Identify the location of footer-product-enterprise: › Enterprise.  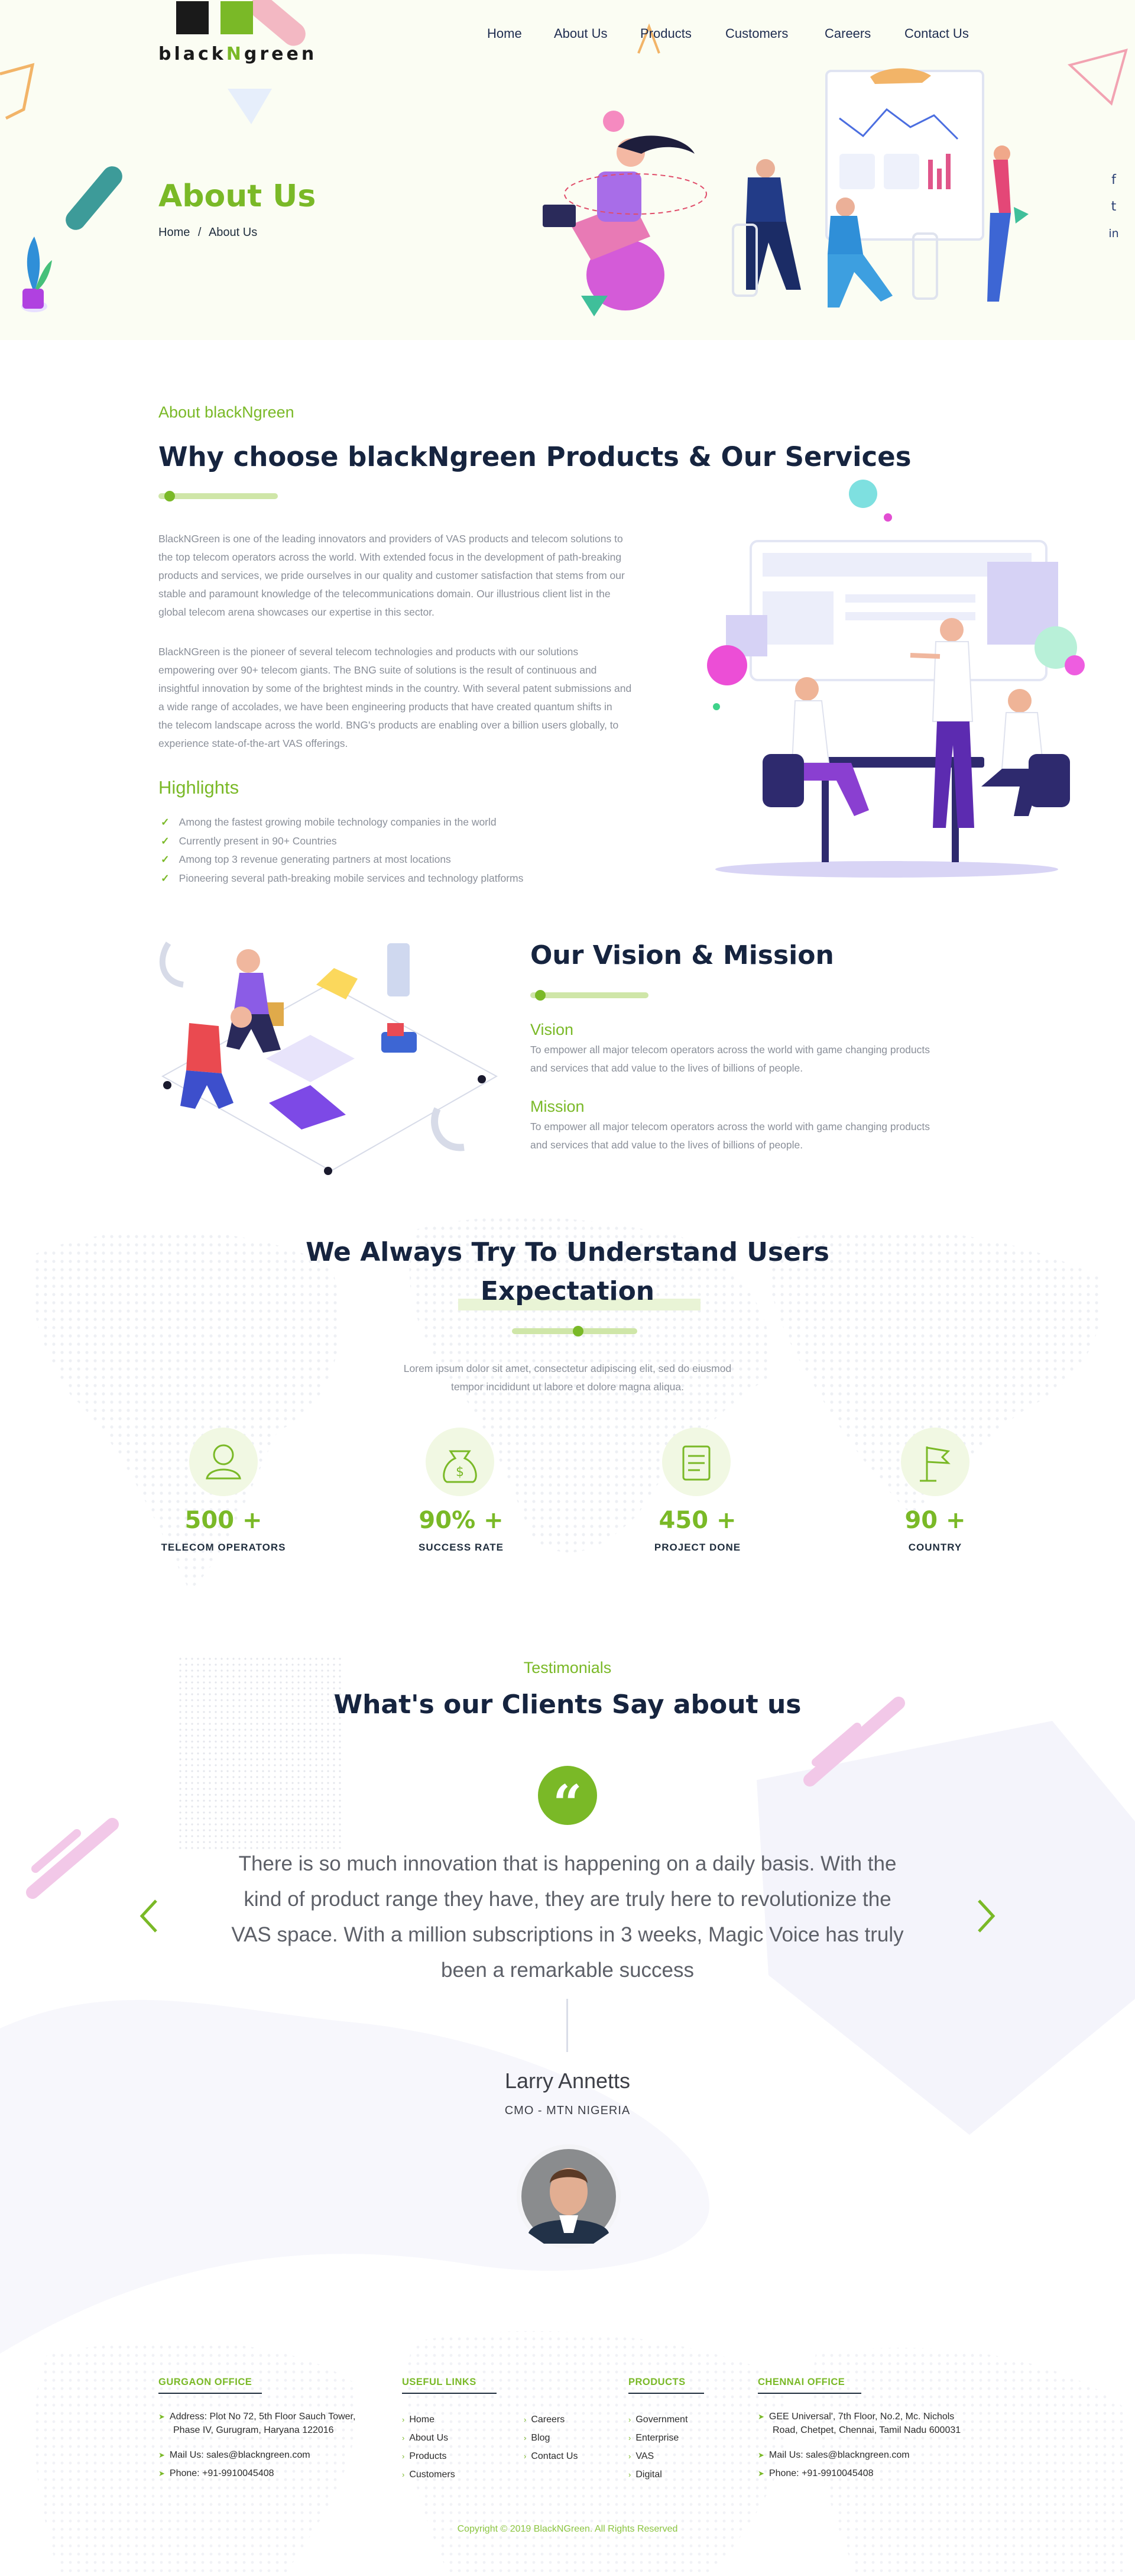
(653, 2438).